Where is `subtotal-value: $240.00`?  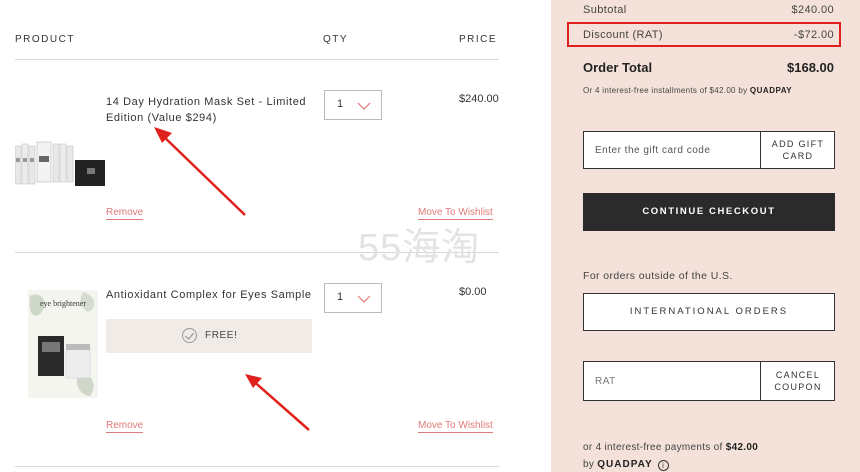
subtotal-value: $240.00 is located at coordinates (812, 10).